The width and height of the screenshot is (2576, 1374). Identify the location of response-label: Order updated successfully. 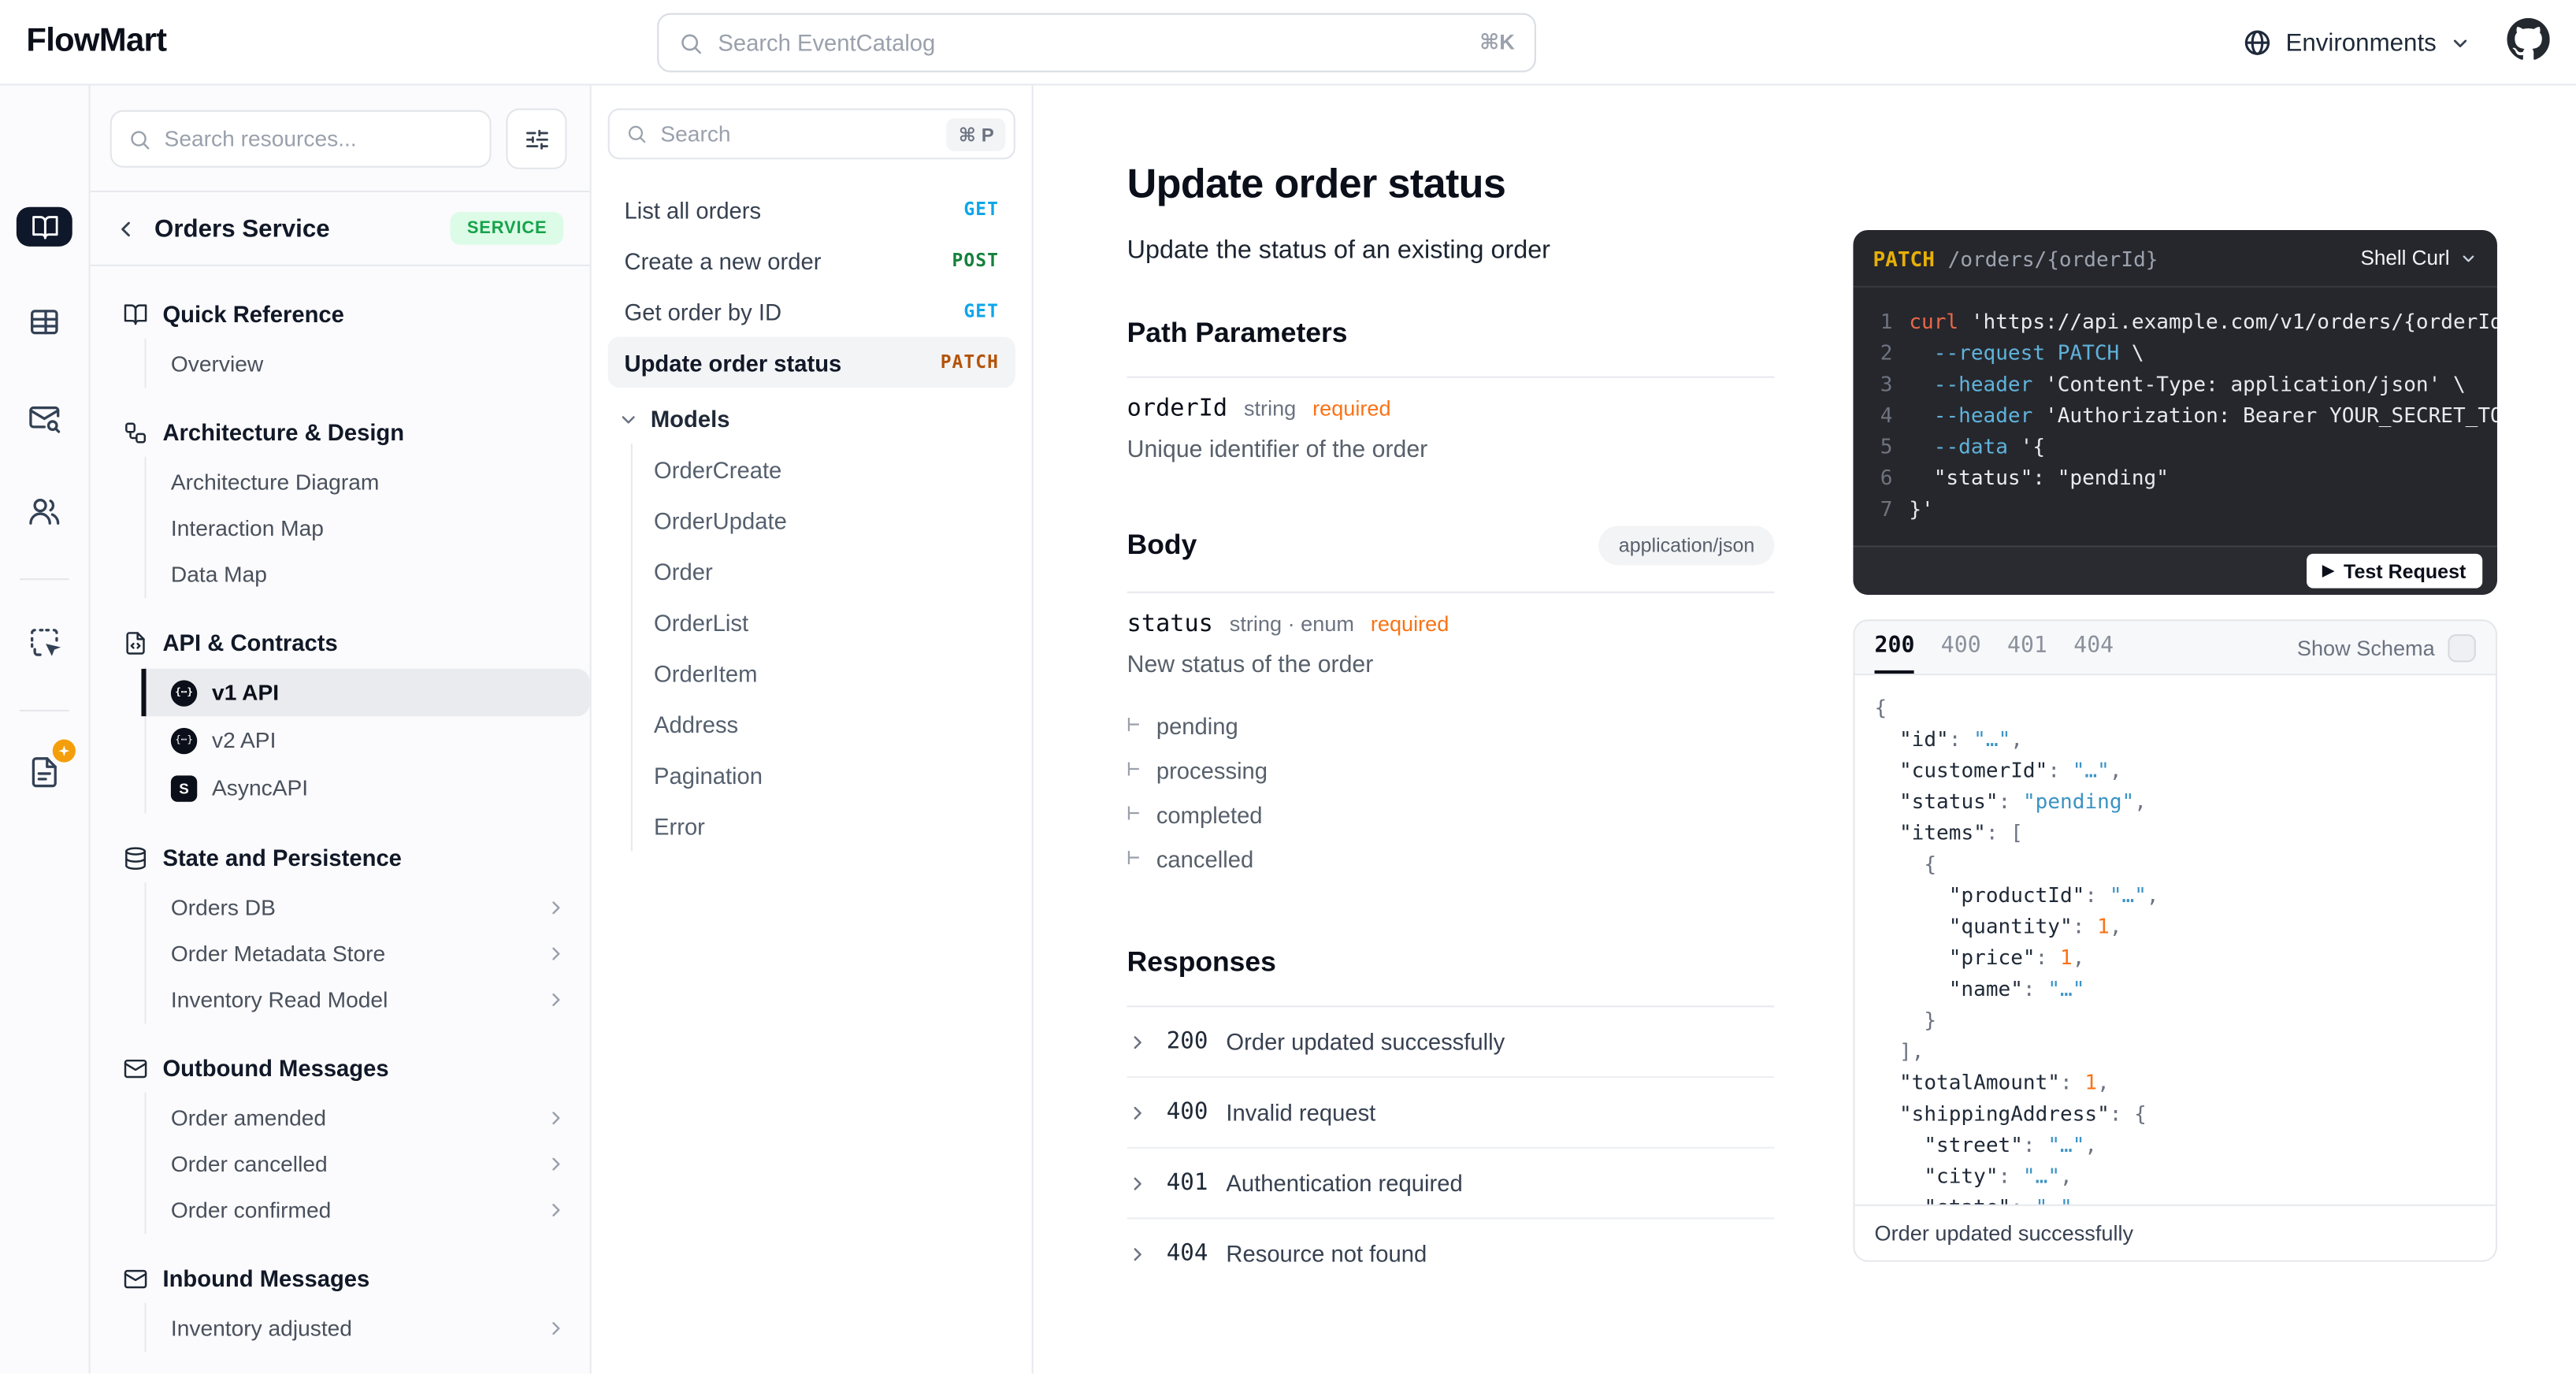
(1365, 1041).